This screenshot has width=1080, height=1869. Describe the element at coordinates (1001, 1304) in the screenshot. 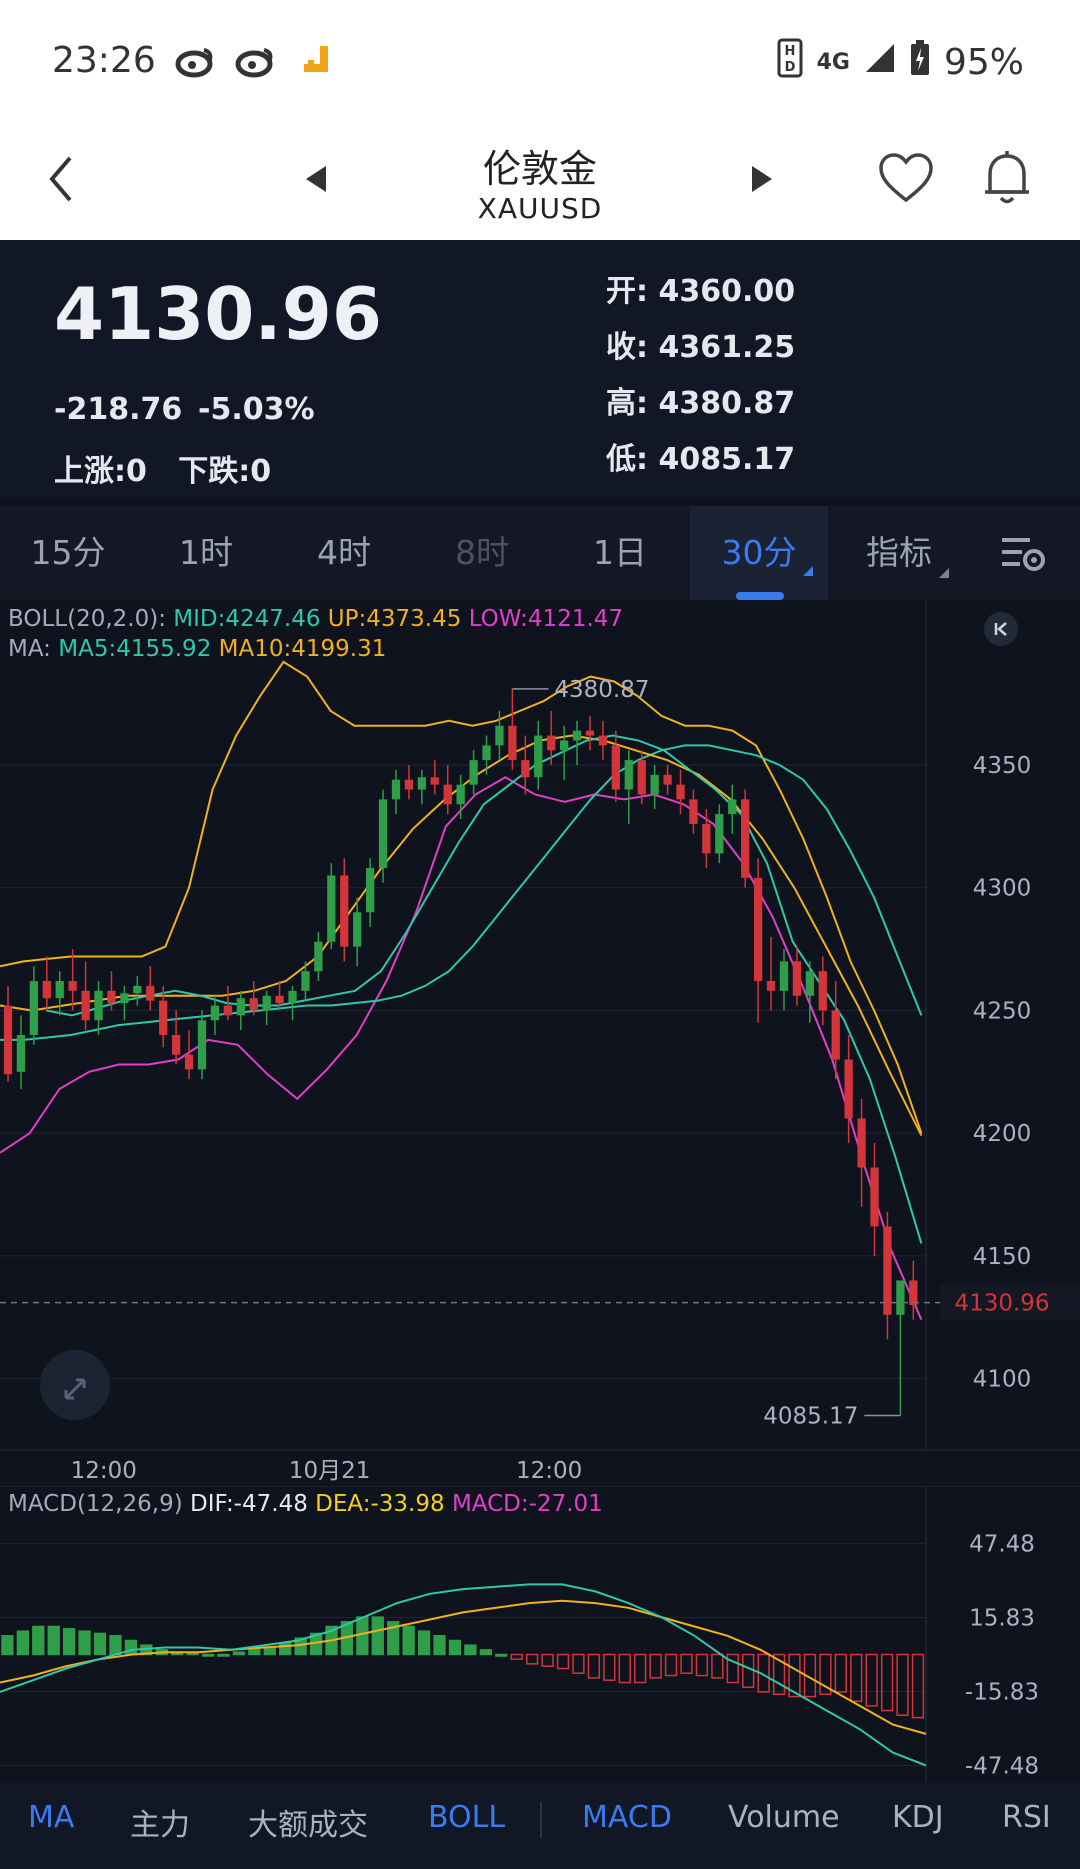

I see `current-price-label: 4130.96` at that location.